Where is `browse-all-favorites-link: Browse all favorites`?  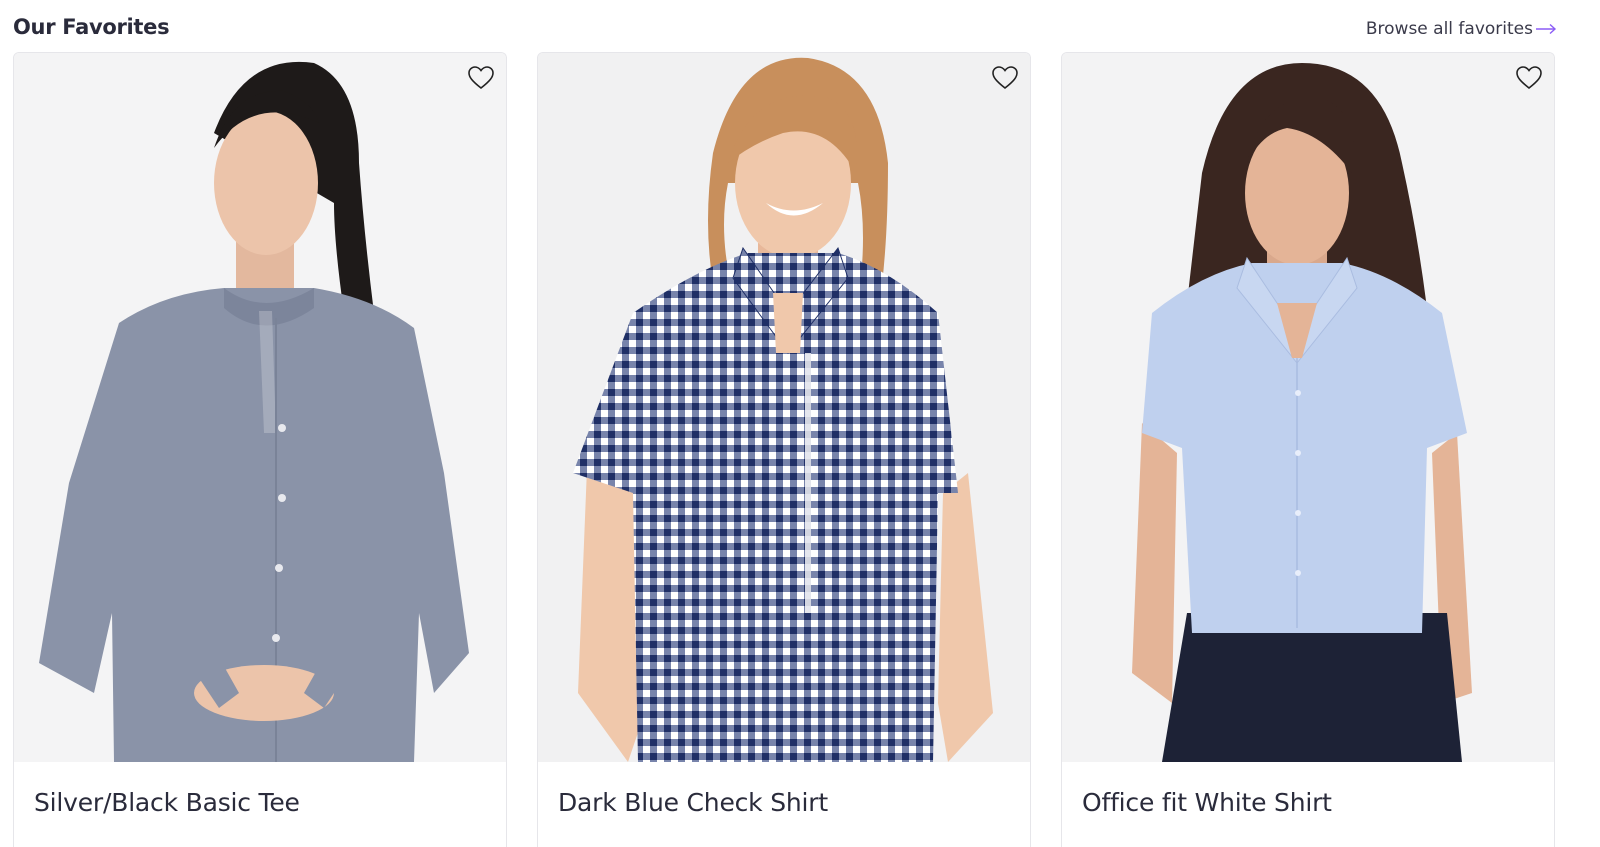
browse-all-favorites-link: Browse all favorites is located at coordinates (1461, 29).